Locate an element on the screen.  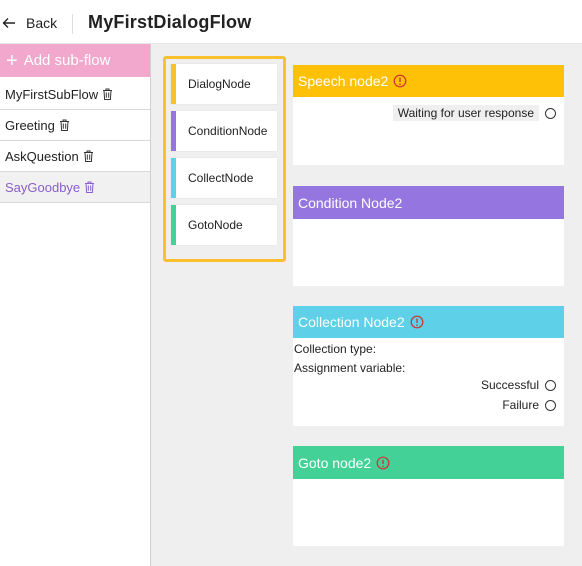
waiting-outlet: Waiting for user response is located at coordinates (474, 113).